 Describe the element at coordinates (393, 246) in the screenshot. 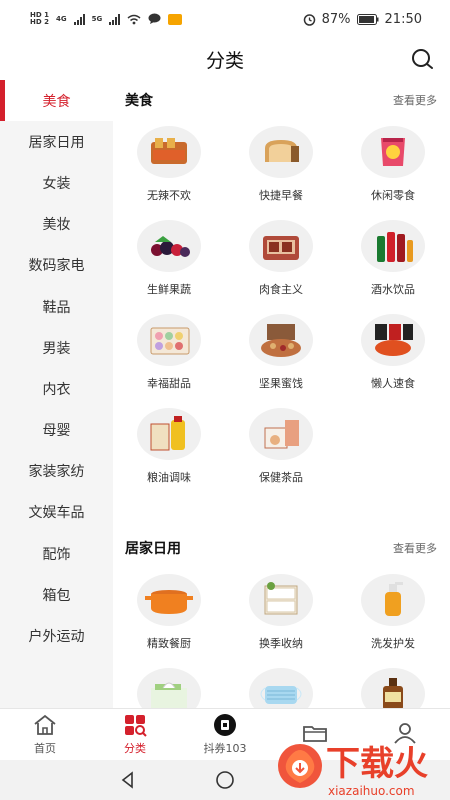

I see `bottles-icon` at that location.